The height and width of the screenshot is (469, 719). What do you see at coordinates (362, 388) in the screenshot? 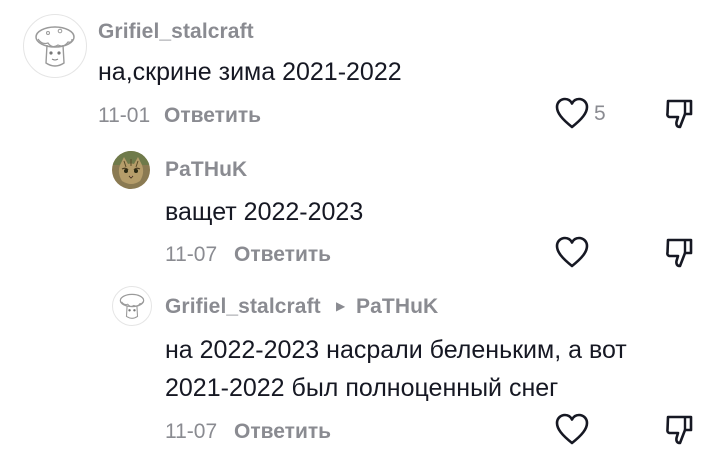
I see `reply-text-line2: 2021-2022 был полноценный снег` at bounding box center [362, 388].